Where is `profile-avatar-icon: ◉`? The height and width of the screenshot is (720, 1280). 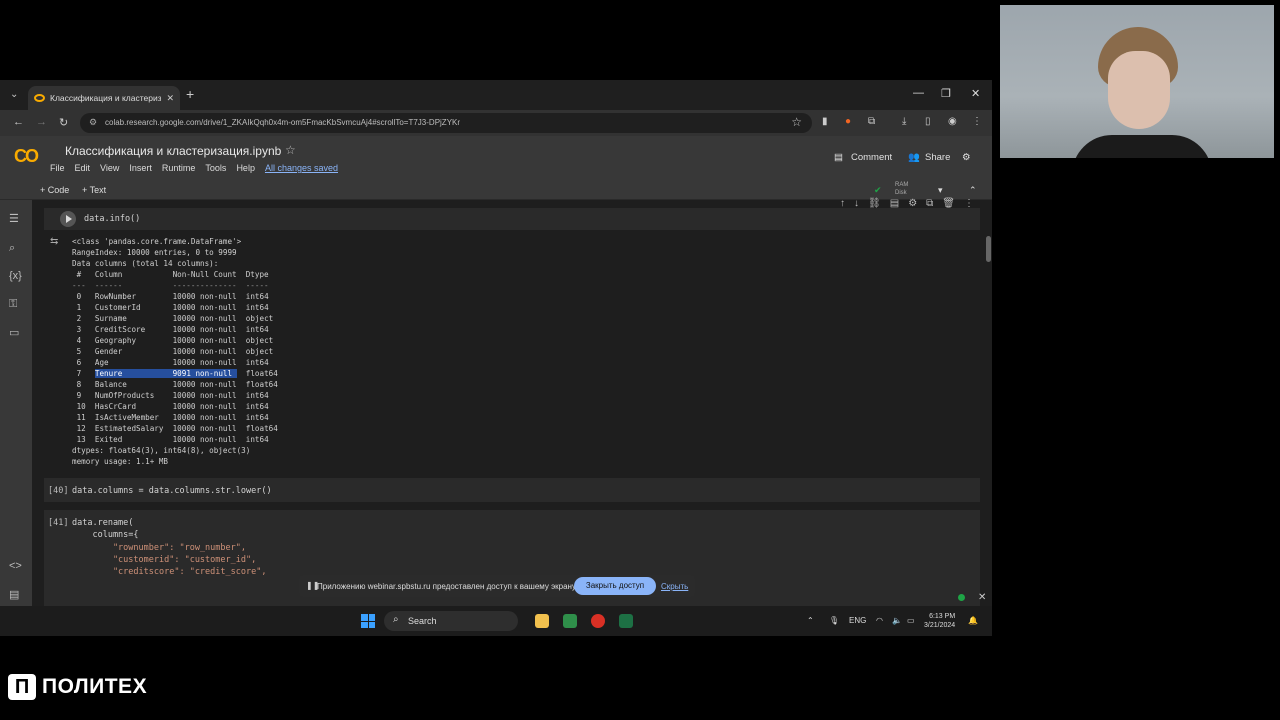
profile-avatar-icon: ◉ is located at coordinates (952, 121).